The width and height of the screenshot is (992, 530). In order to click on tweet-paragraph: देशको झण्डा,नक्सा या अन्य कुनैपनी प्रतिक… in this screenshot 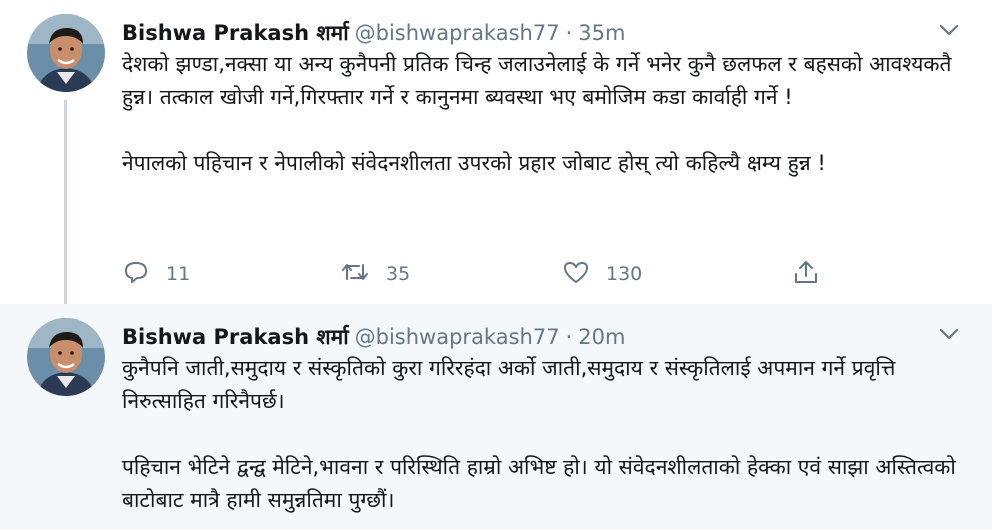, I will do `click(537, 80)`.